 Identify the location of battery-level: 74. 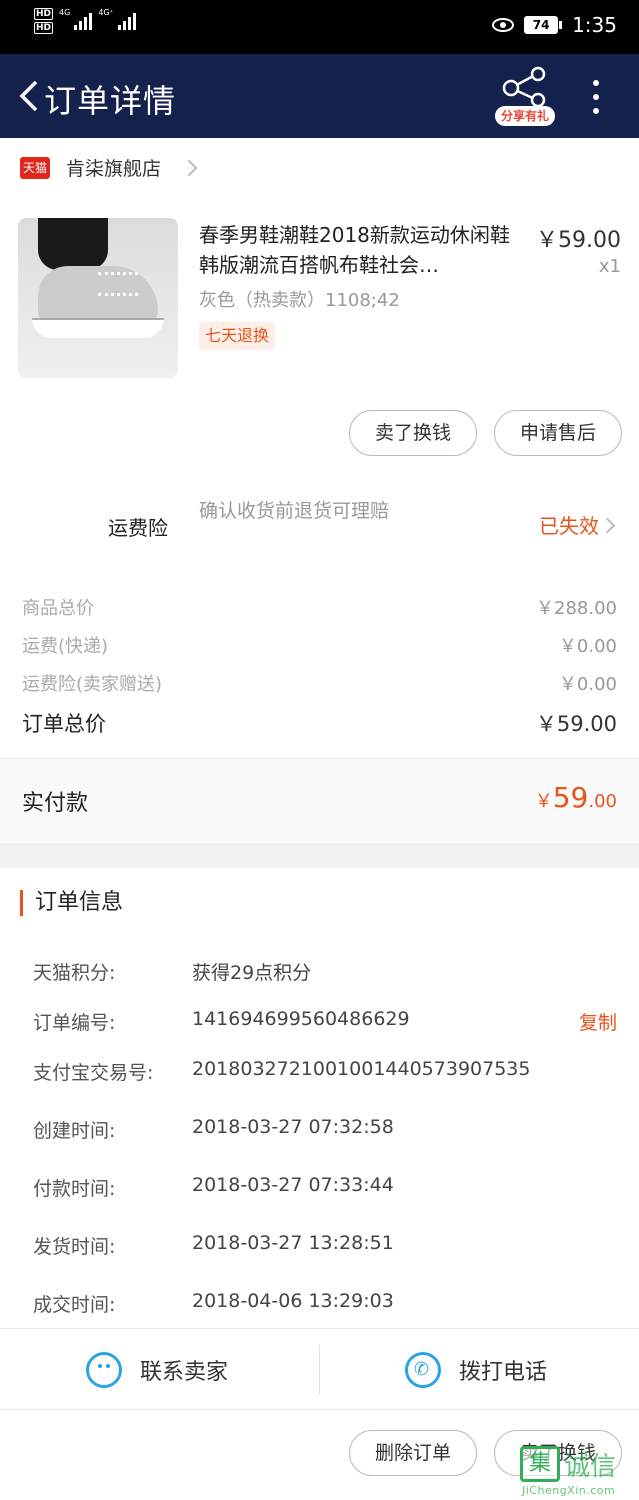
(541, 25).